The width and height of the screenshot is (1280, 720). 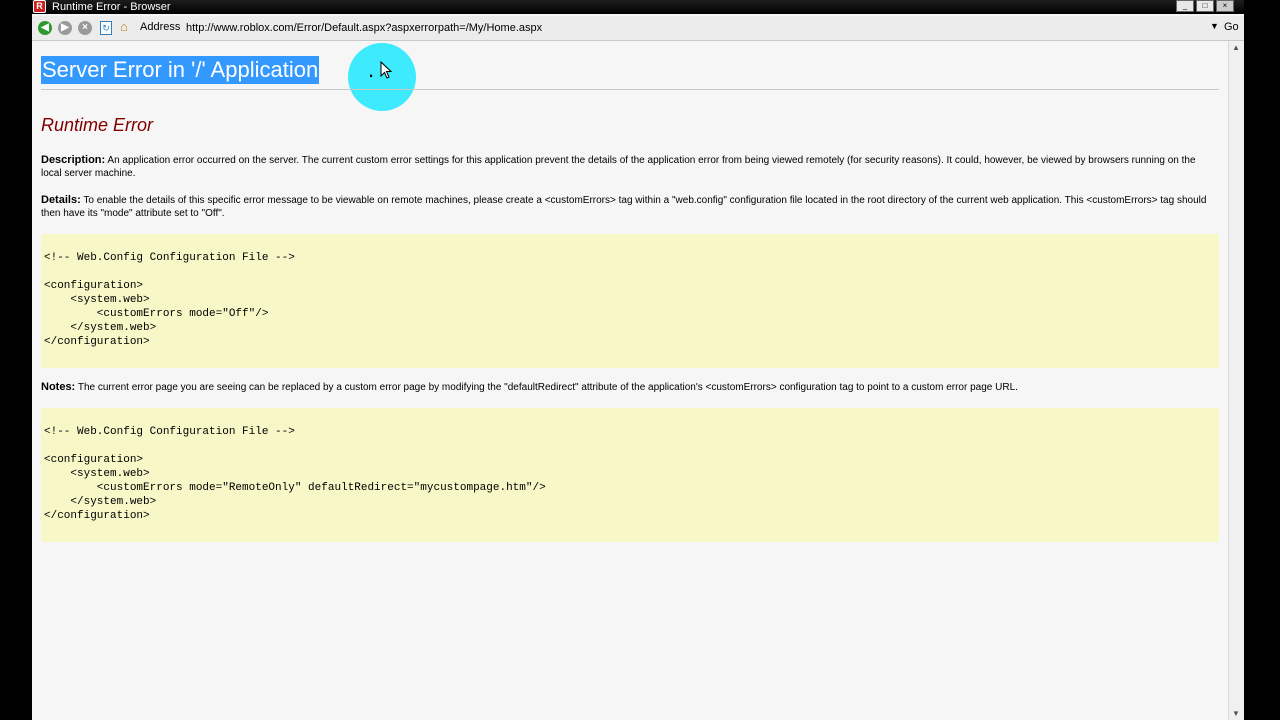 I want to click on window-controls: _ □ ×, so click(x=1205, y=6).